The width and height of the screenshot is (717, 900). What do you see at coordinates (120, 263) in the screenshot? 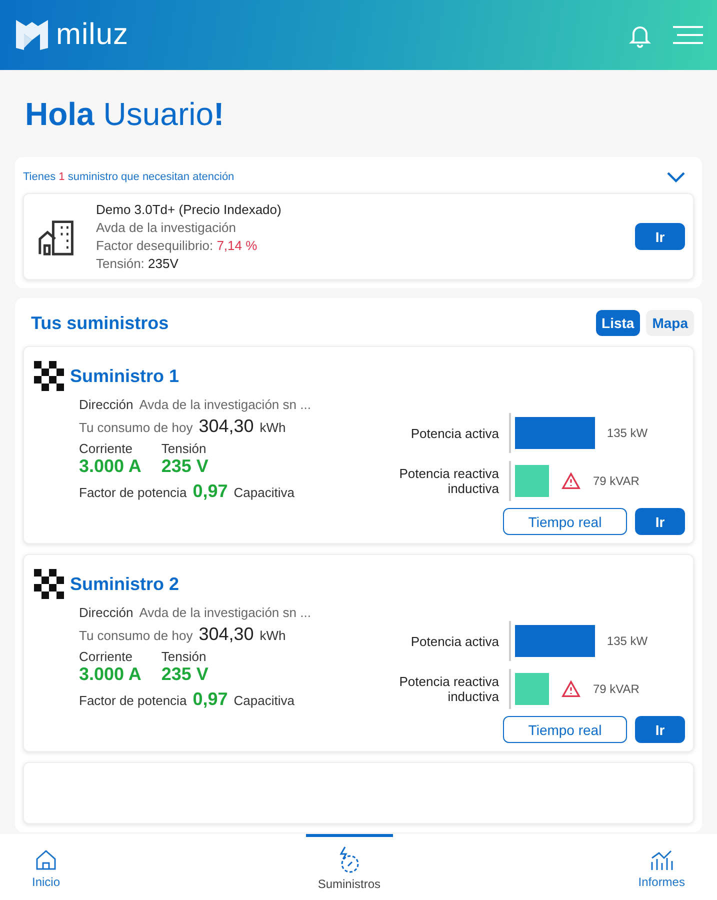
I see `voltage-label: Tensión:` at bounding box center [120, 263].